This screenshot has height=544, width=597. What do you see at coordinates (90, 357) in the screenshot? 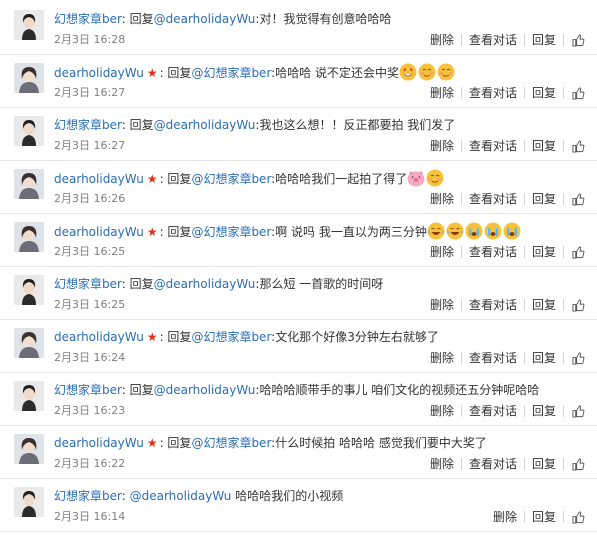
I see `timestamp: 2月3日 16:24` at bounding box center [90, 357].